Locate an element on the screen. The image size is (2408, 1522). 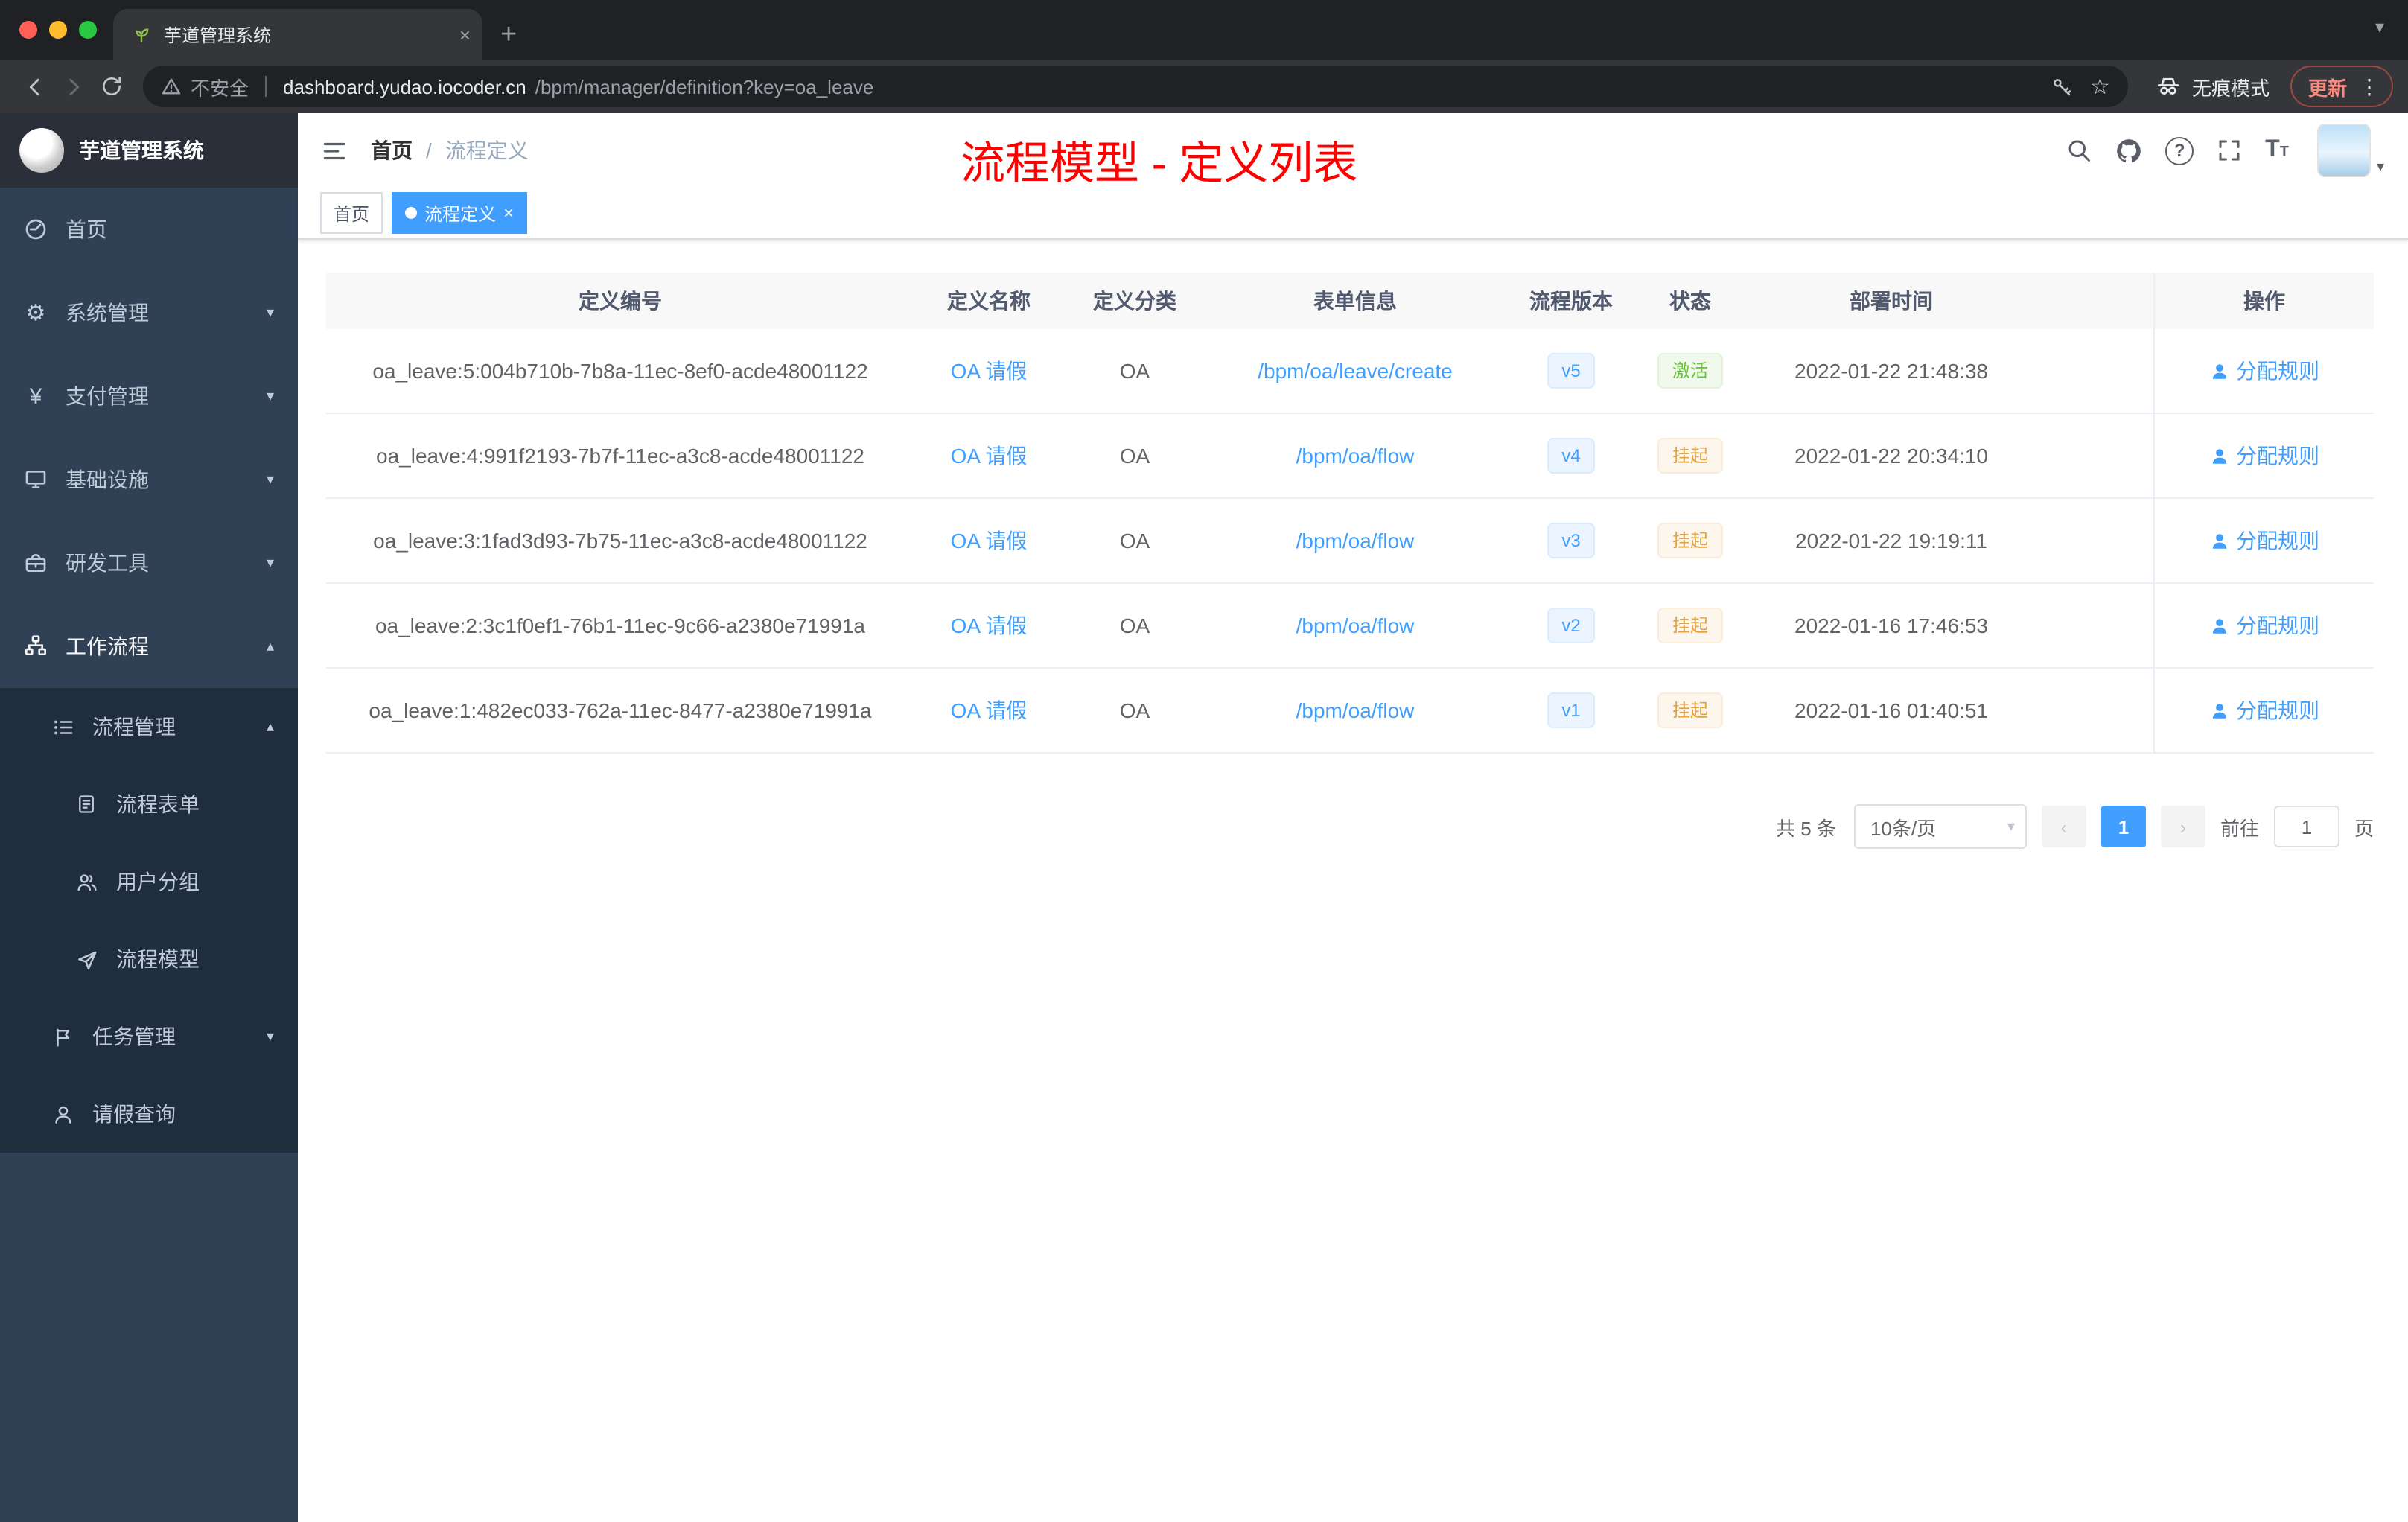
flag-icon is located at coordinates (62, 1036).